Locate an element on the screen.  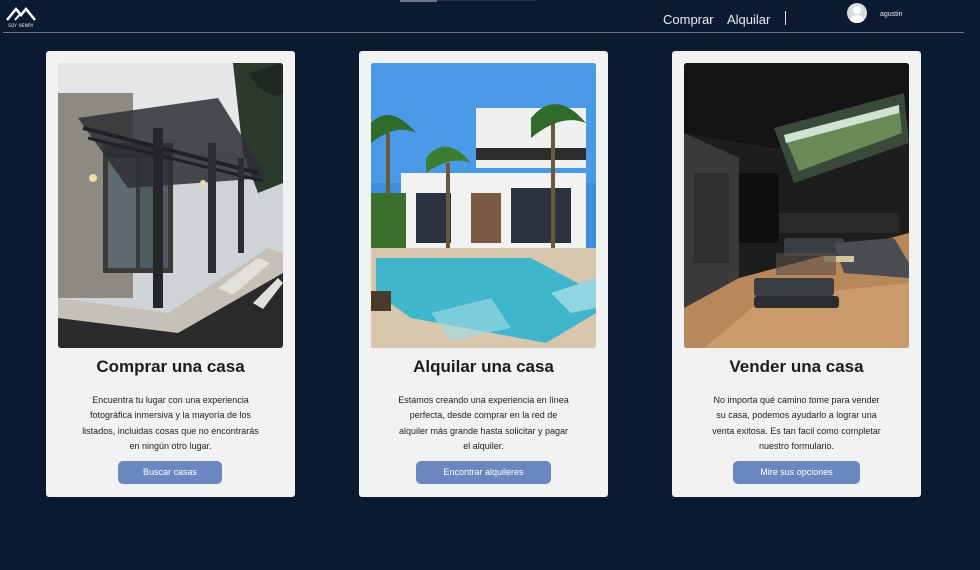
username: agustin is located at coordinates (891, 14).